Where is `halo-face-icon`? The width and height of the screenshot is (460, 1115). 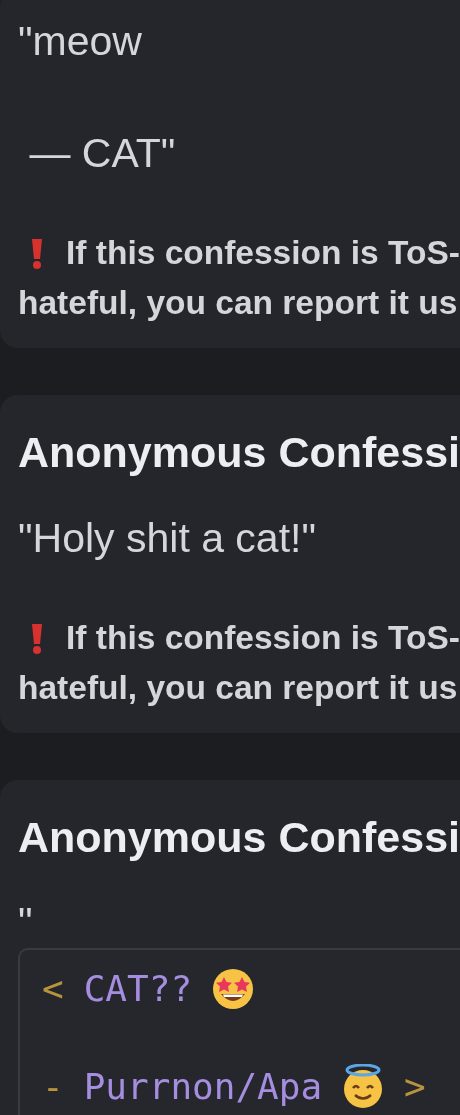
halo-face-icon is located at coordinates (363, 1086).